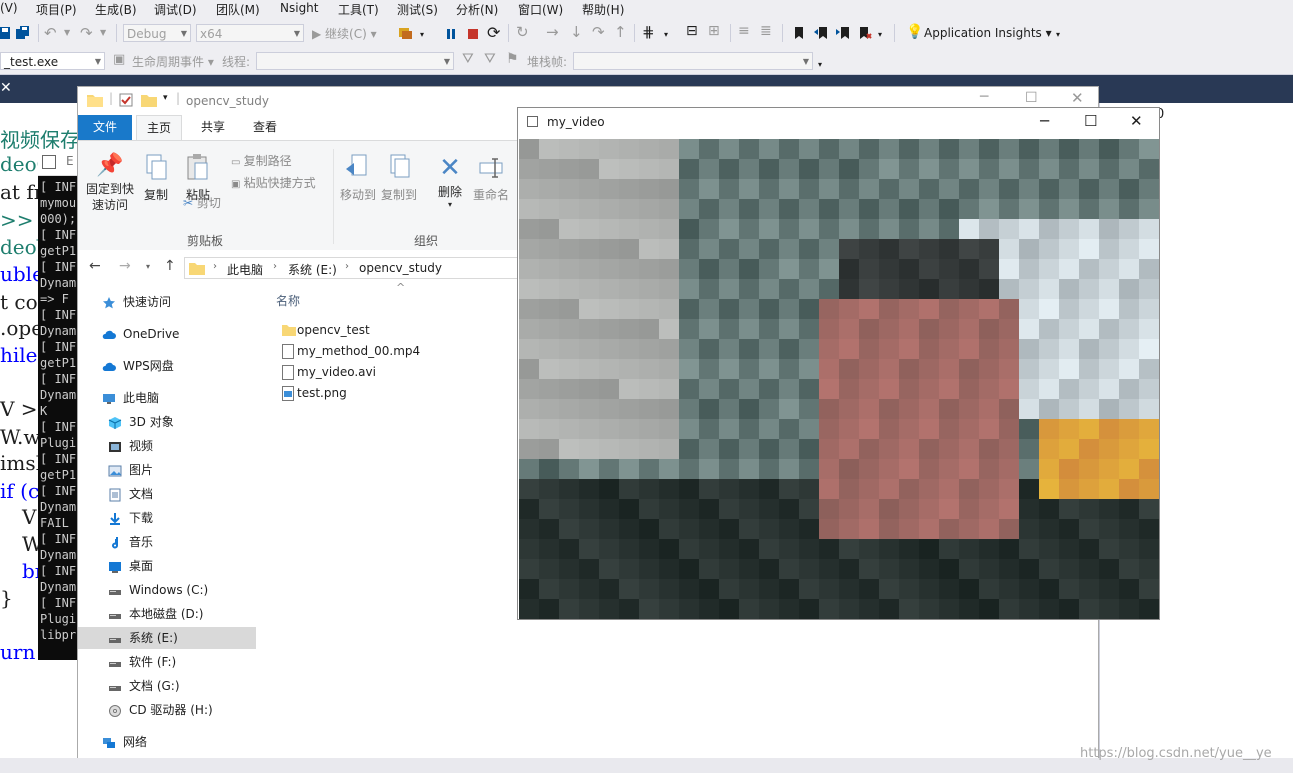  Describe the element at coordinates (344, 33) in the screenshot. I see `continue-button: ▶ 继续(C) ▾` at that location.